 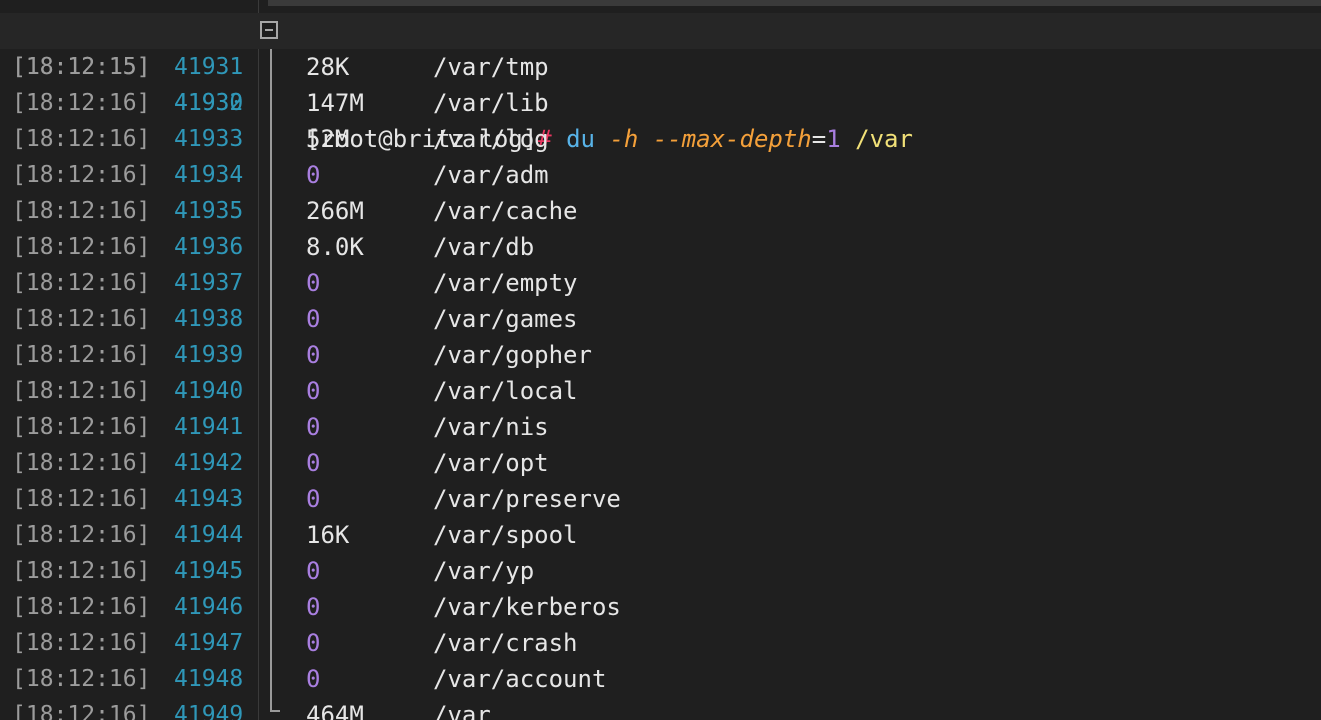 What do you see at coordinates (209, 679) in the screenshot?
I see `line-number: 41948` at bounding box center [209, 679].